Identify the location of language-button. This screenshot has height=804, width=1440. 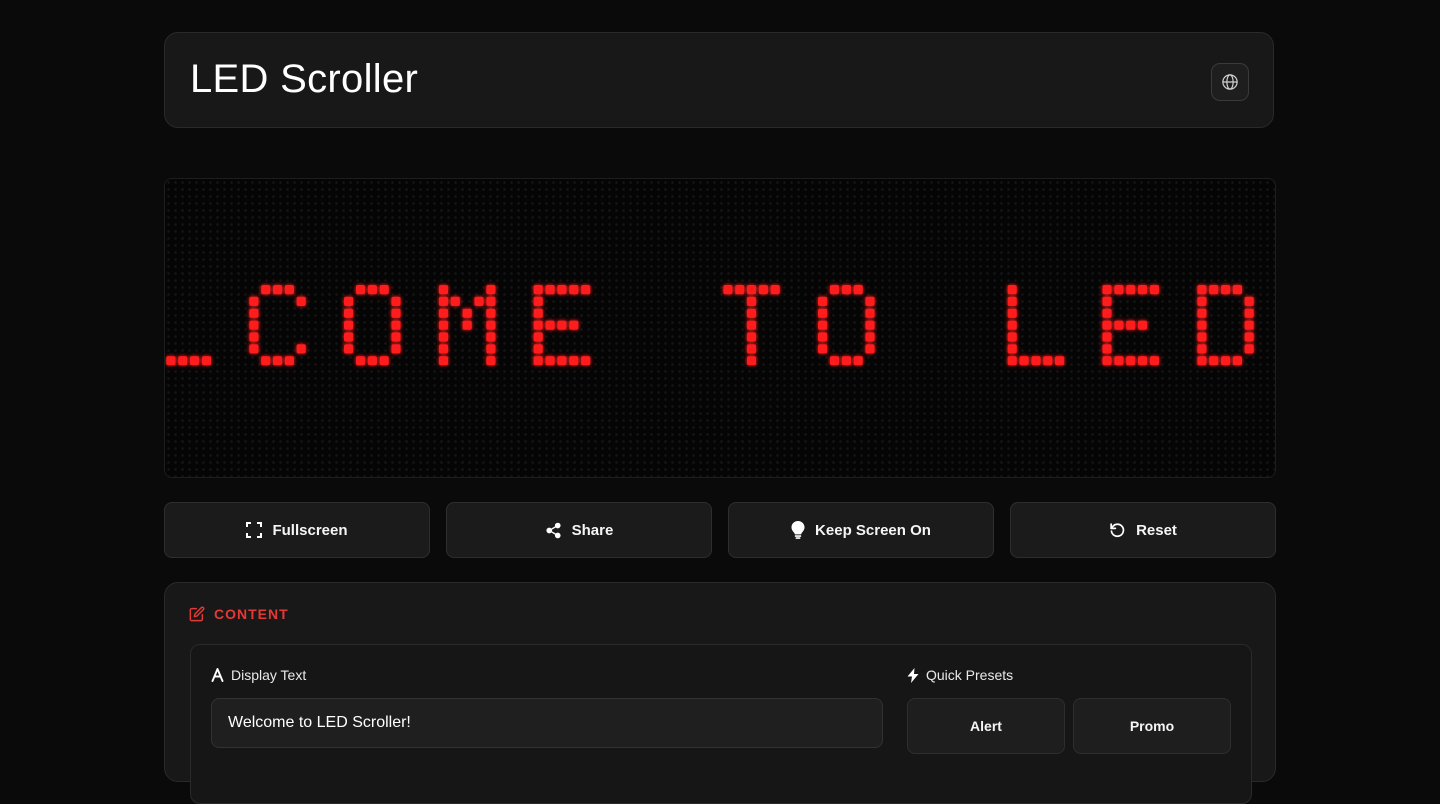
(1230, 82).